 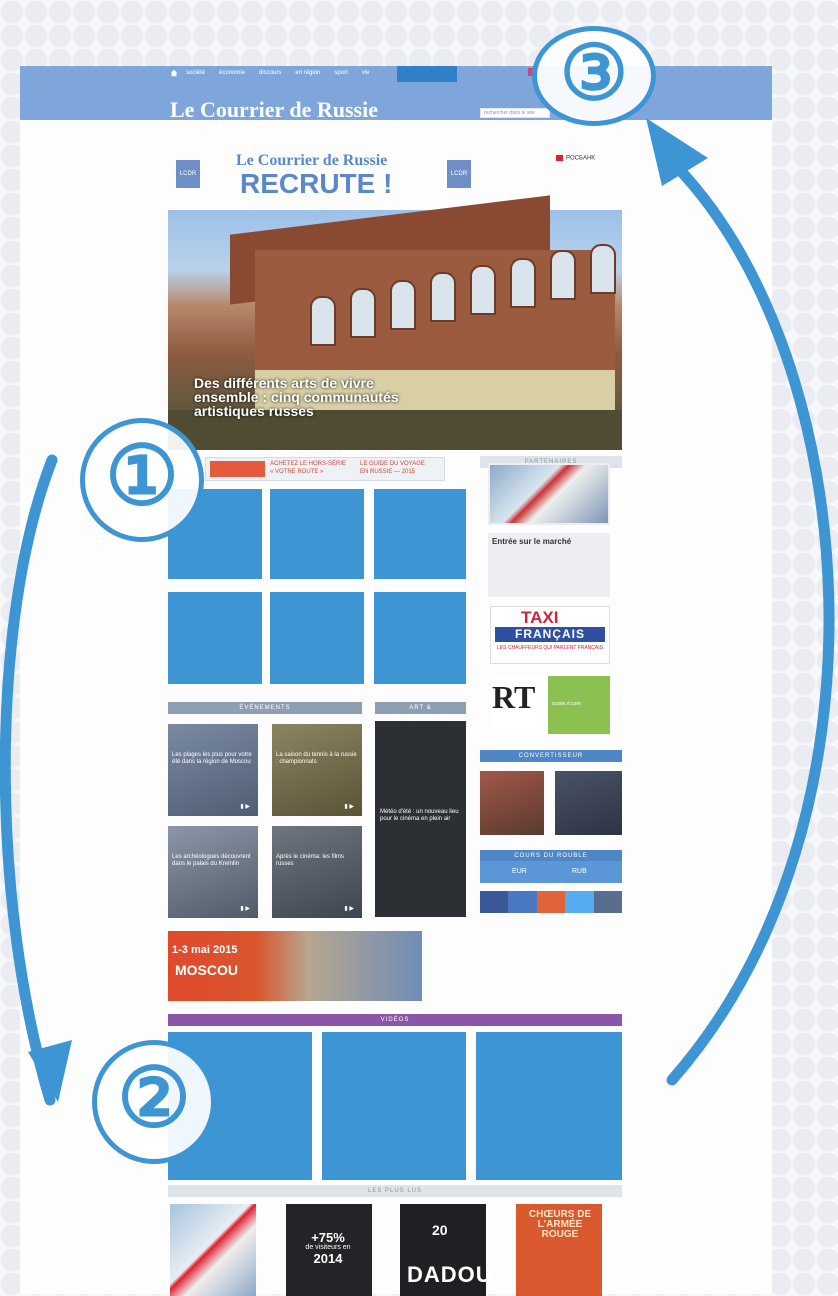 What do you see at coordinates (154, 1102) in the screenshot?
I see `marker-two: ②` at bounding box center [154, 1102].